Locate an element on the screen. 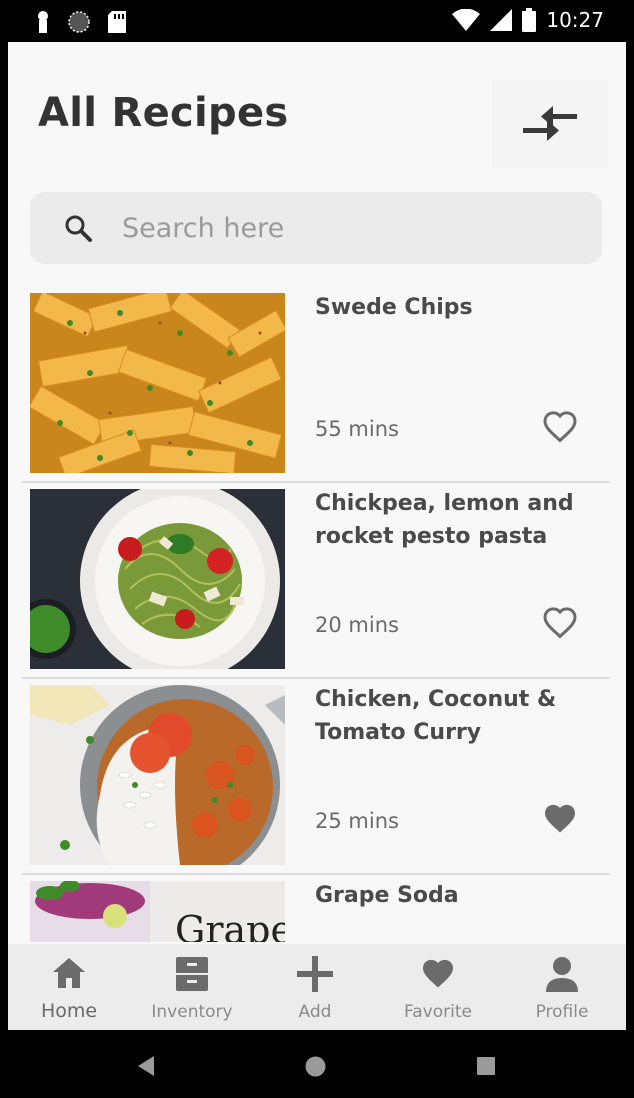 This screenshot has height=1098, width=634. sort-button is located at coordinates (550, 124).